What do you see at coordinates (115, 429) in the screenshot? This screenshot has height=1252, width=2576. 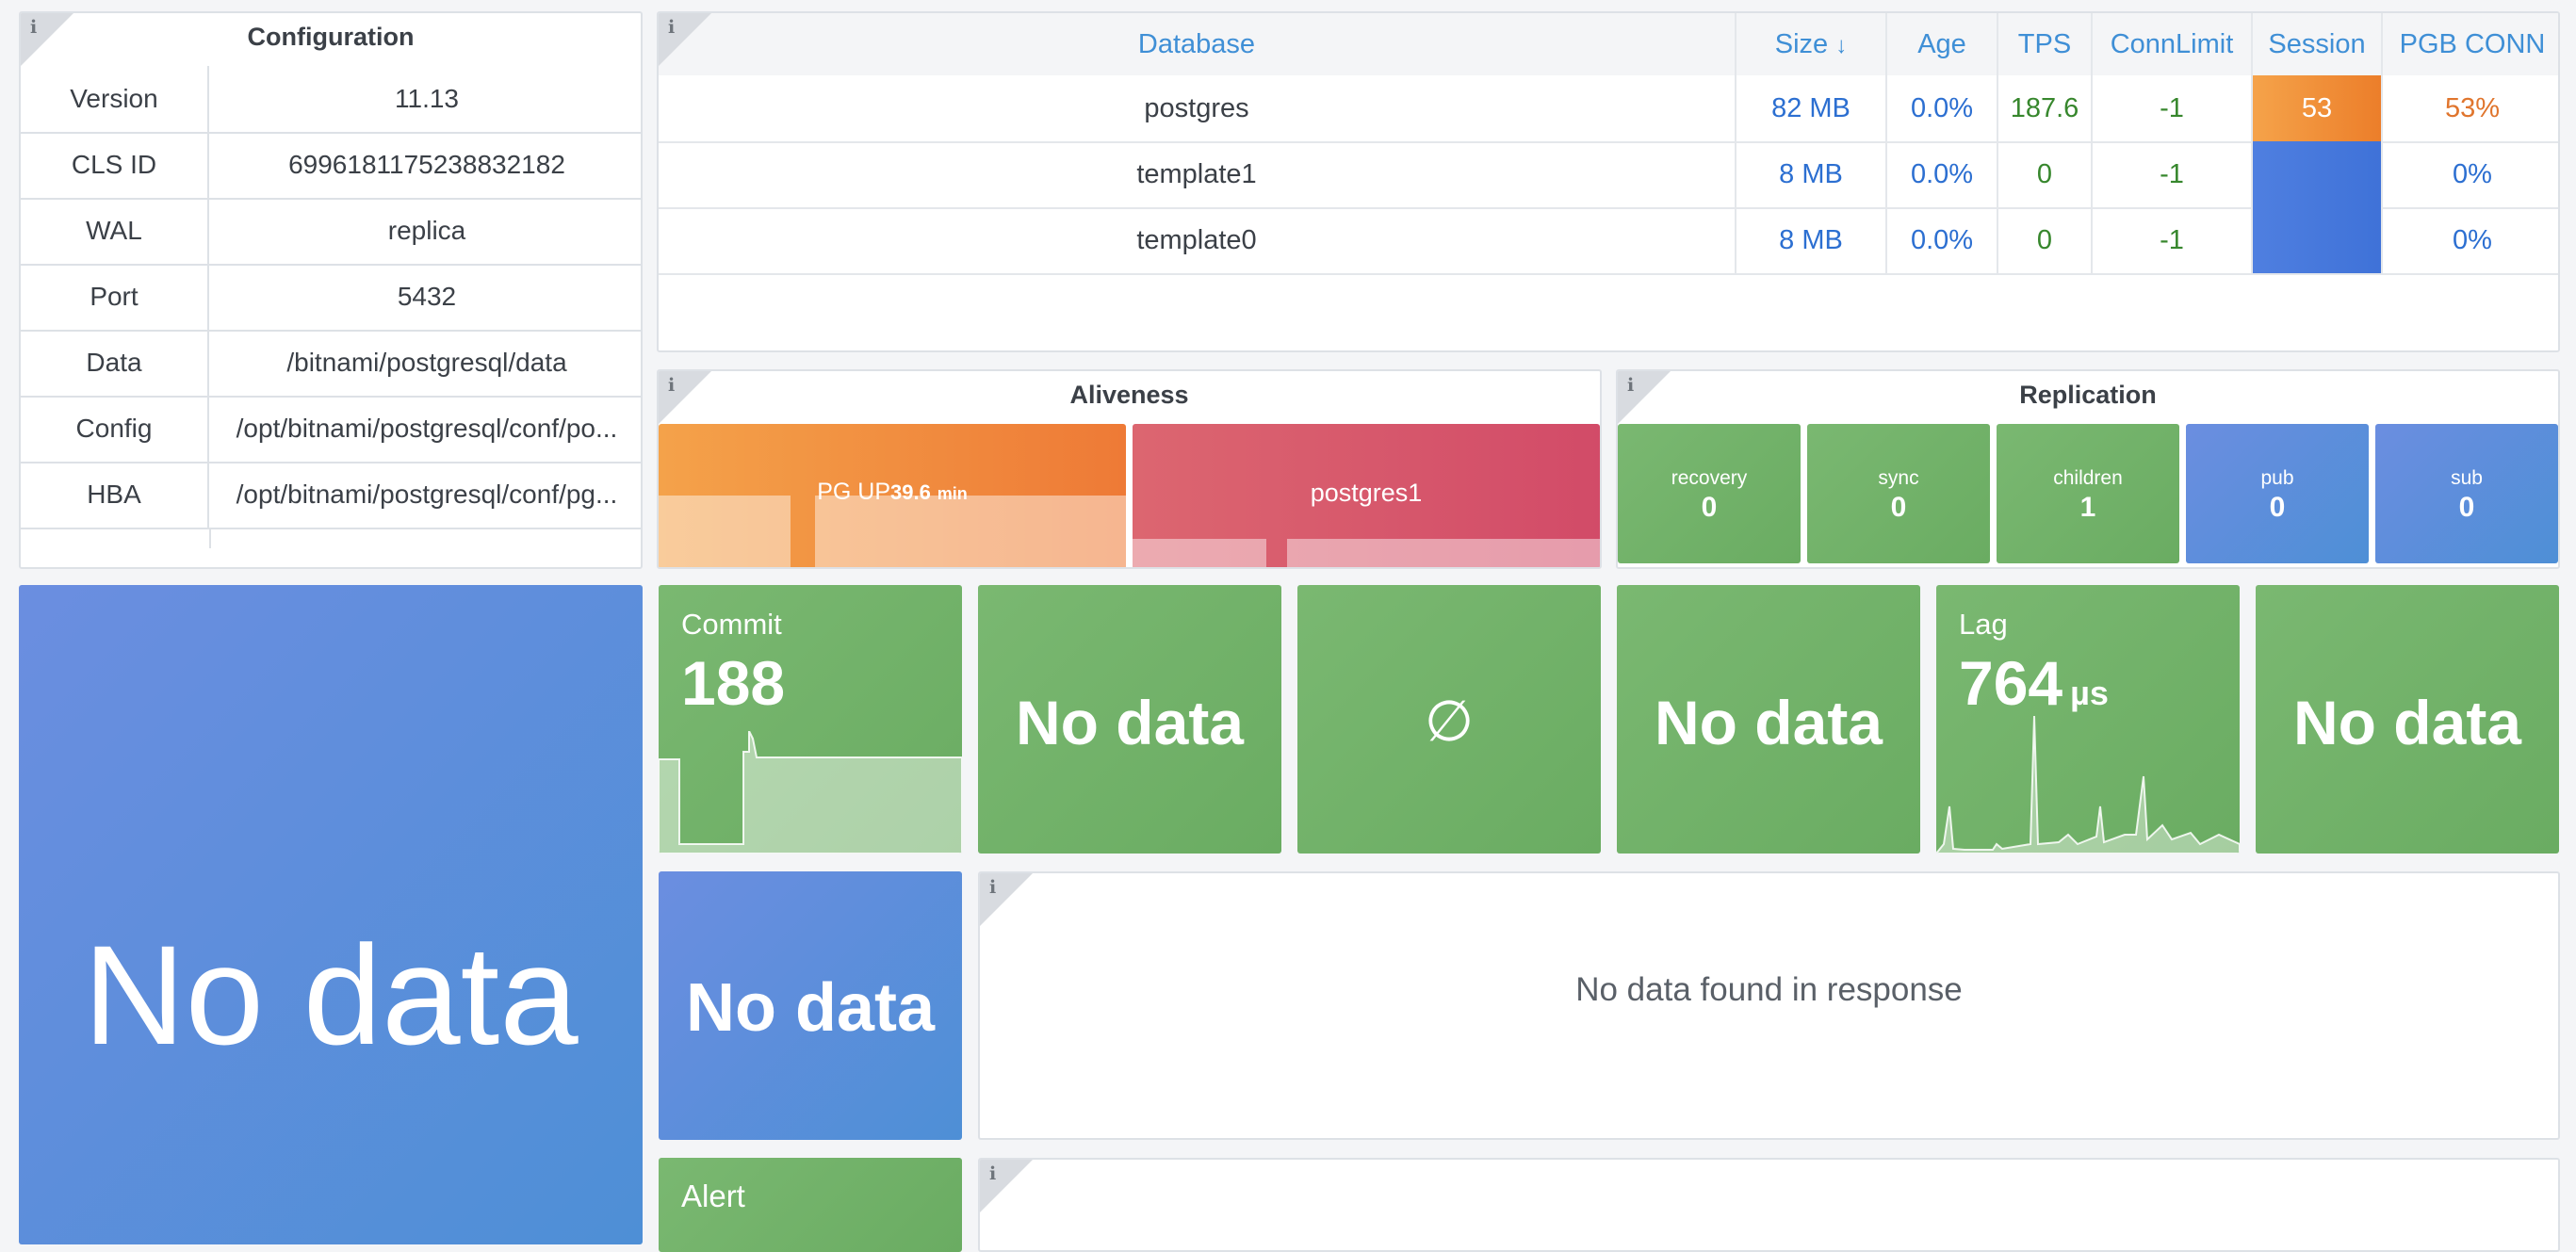 I see `config-key: Config` at bounding box center [115, 429].